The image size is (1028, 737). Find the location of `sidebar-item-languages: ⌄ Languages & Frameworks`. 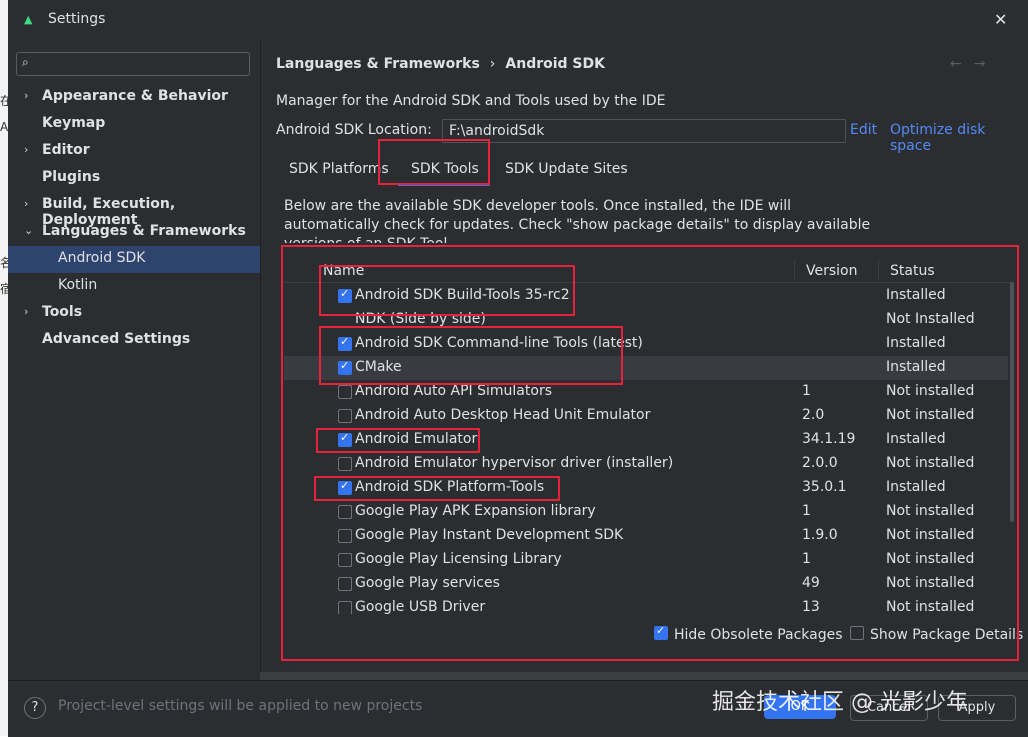

sidebar-item-languages: ⌄ Languages & Frameworks is located at coordinates (134, 232).